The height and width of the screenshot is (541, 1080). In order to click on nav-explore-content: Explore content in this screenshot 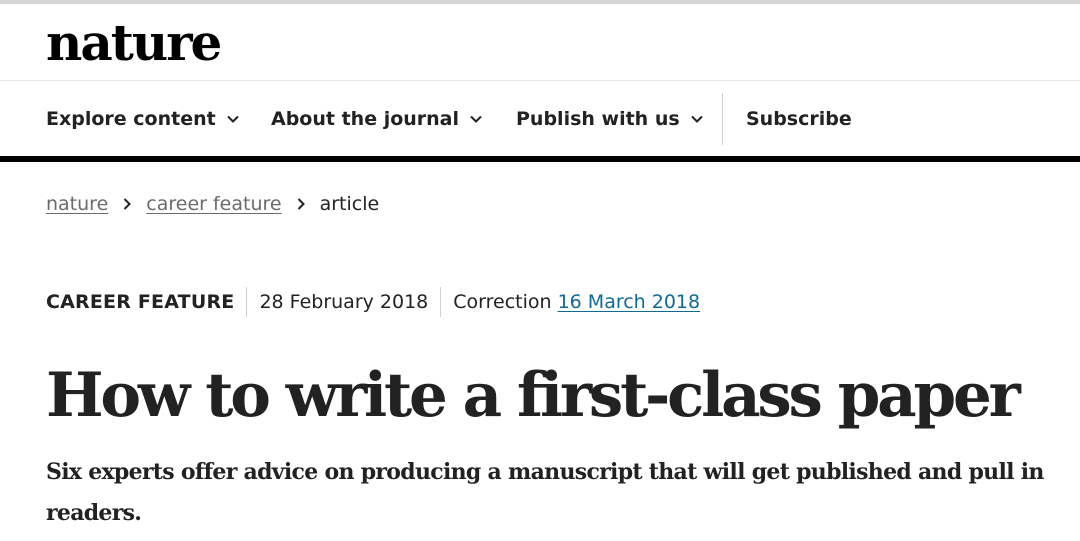, I will do `click(143, 118)`.